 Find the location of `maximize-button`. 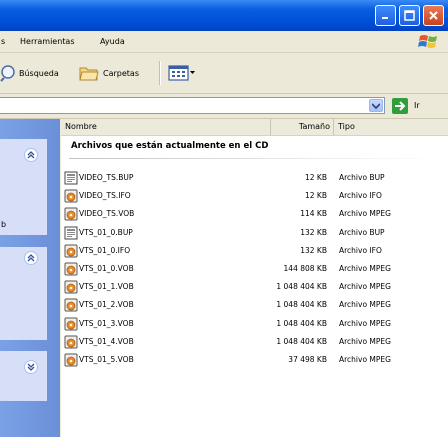

maximize-button is located at coordinates (409, 15).